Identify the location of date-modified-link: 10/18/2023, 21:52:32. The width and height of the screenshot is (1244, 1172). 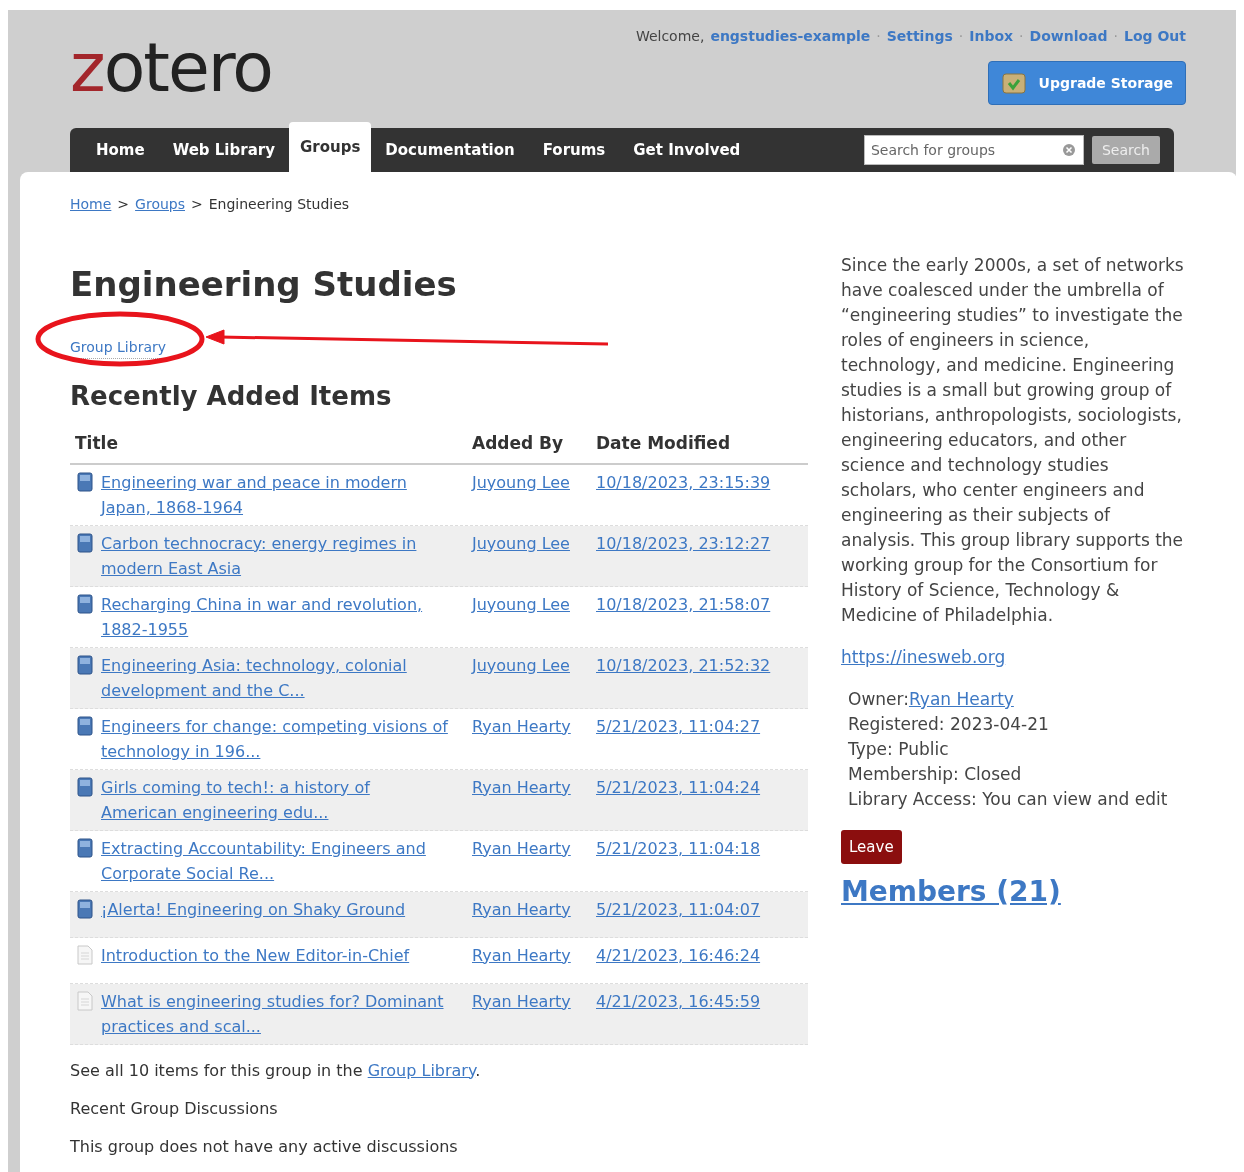
(683, 665).